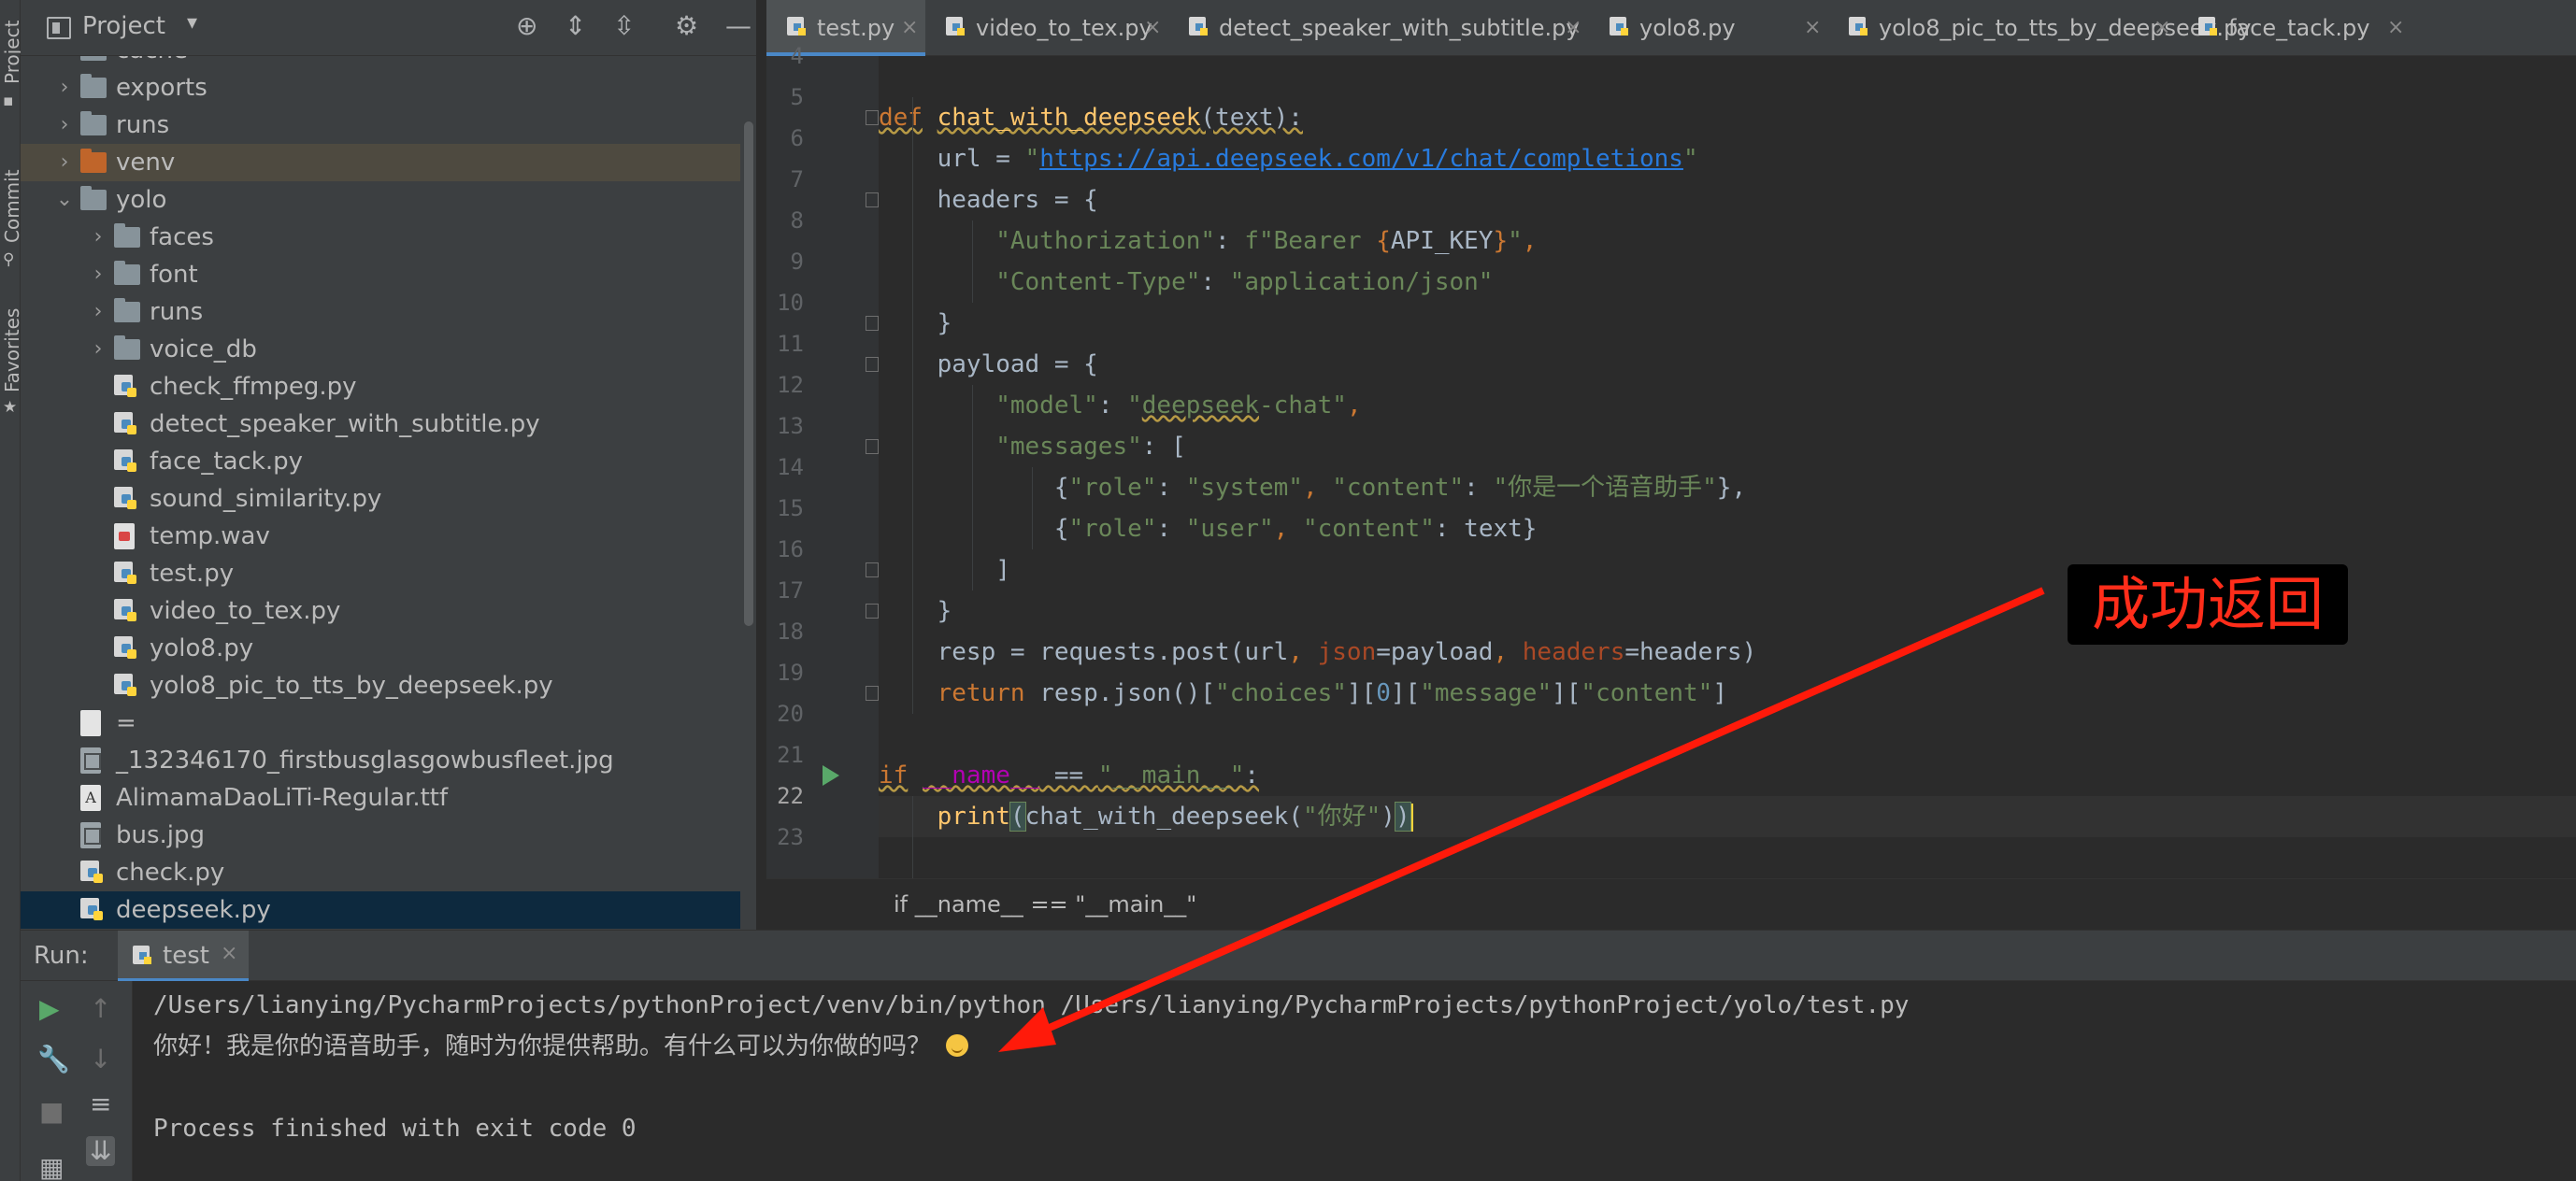  What do you see at coordinates (51, 1112) in the screenshot?
I see `stop-icon: ■` at bounding box center [51, 1112].